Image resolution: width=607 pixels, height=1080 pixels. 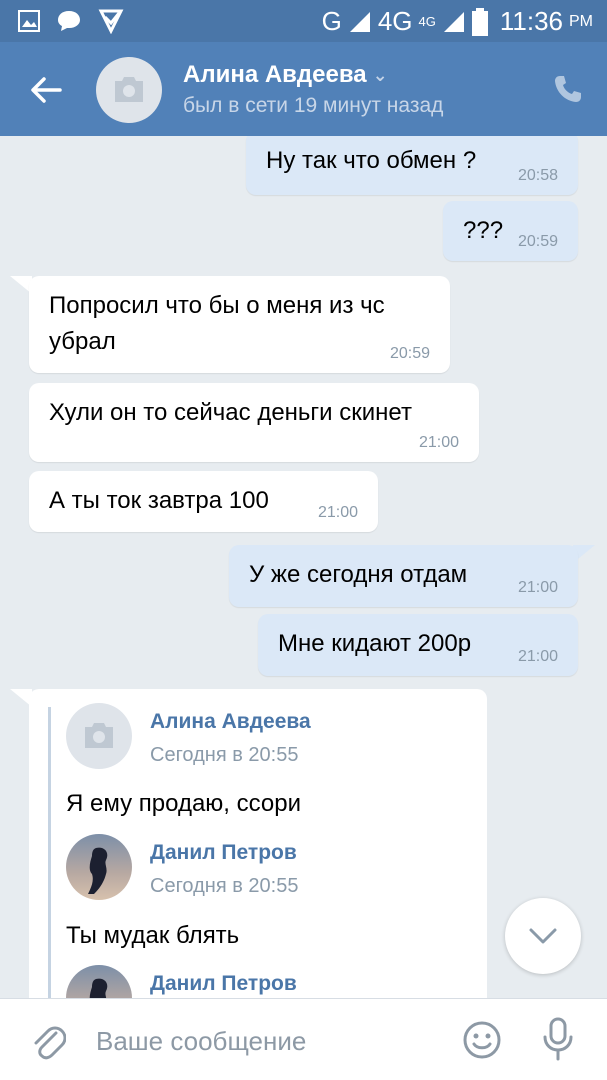 I want to click on message-in: А ты ток завтра 100 21:00, so click(x=203, y=501).